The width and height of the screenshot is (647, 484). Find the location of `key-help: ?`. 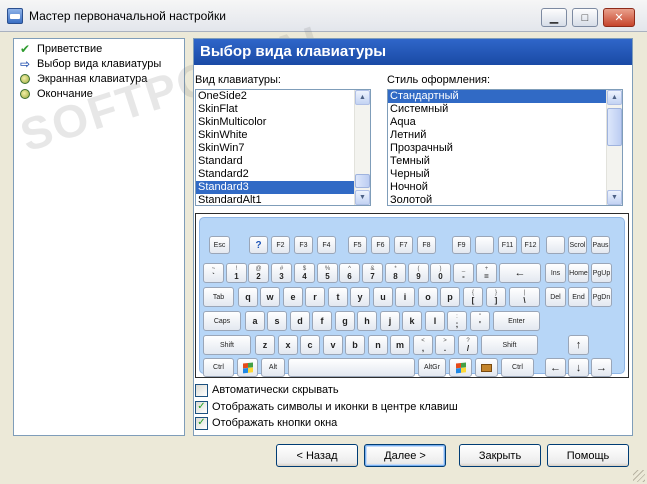

key-help: ? is located at coordinates (258, 245).